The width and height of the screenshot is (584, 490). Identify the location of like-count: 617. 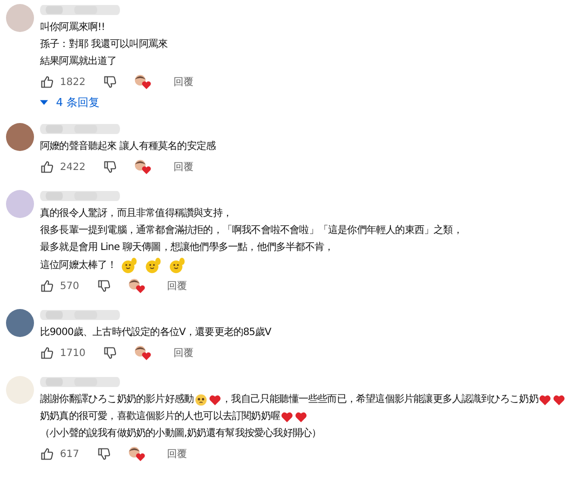
(70, 454).